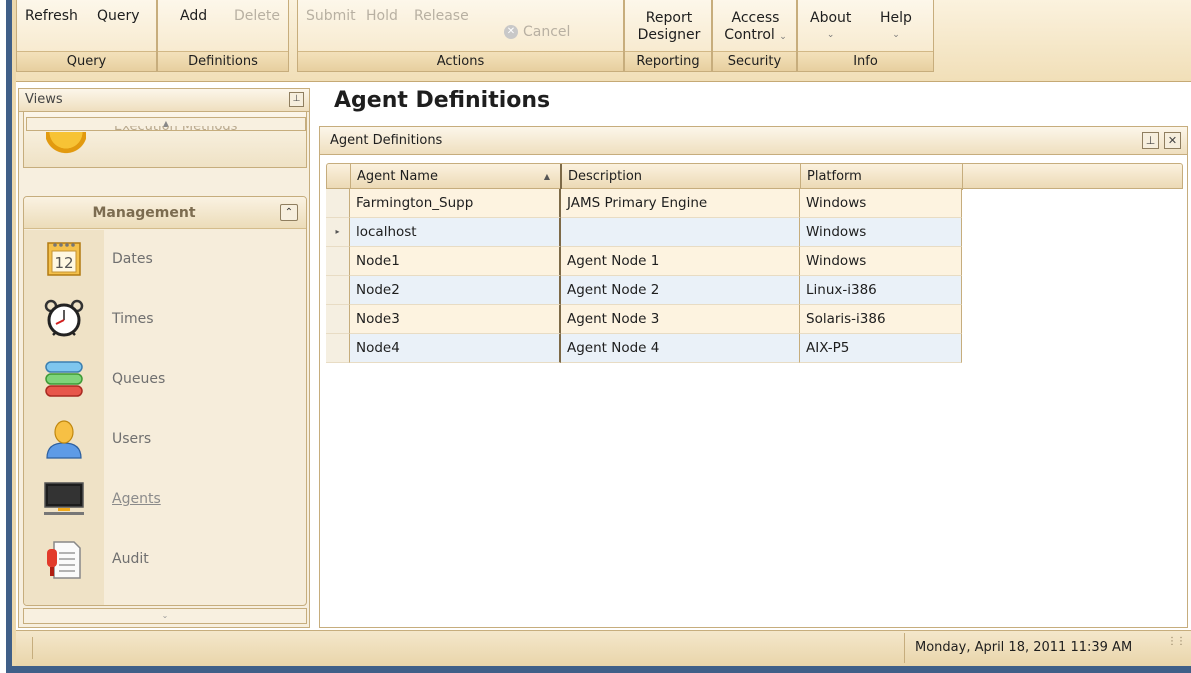  Describe the element at coordinates (834, 176) in the screenshot. I see `column-label: Platform` at that location.